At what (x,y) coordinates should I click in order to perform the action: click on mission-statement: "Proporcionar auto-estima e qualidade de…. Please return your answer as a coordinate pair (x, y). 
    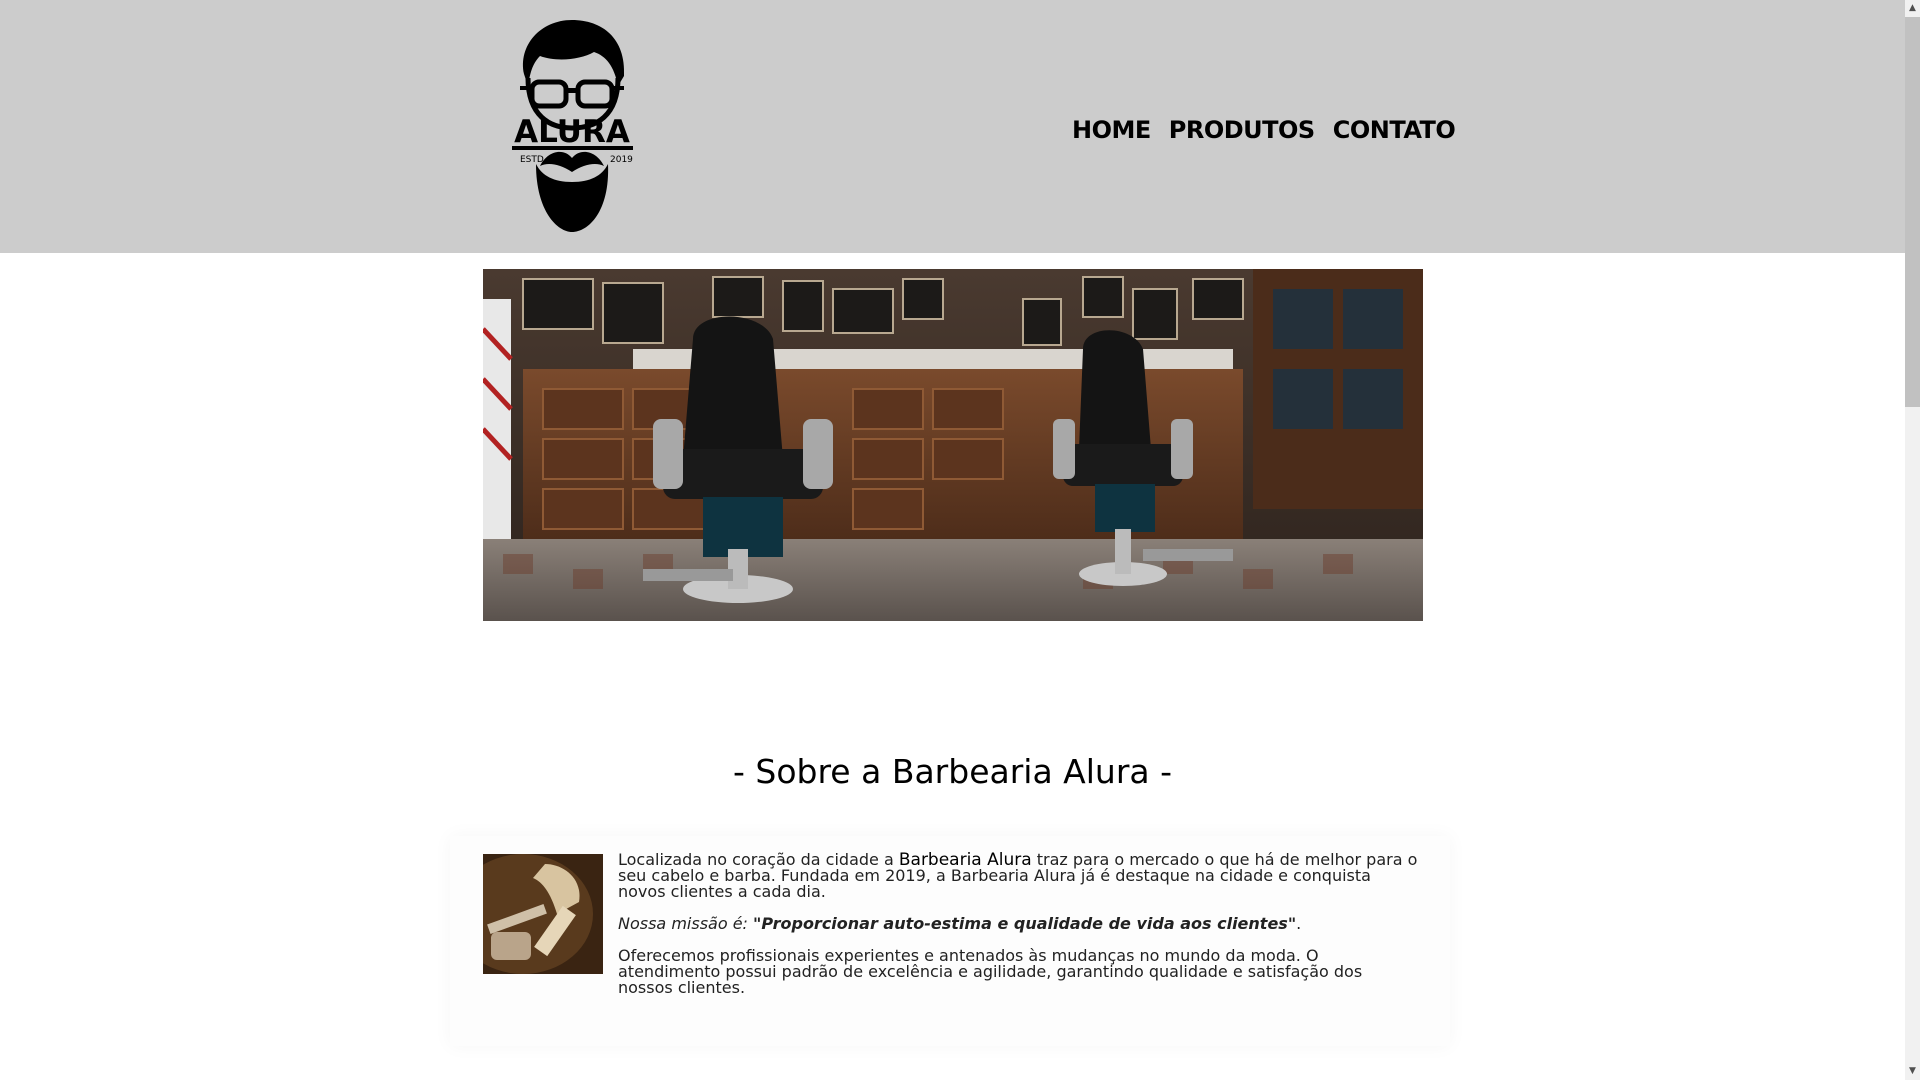
    Looking at the image, I should click on (1025, 923).